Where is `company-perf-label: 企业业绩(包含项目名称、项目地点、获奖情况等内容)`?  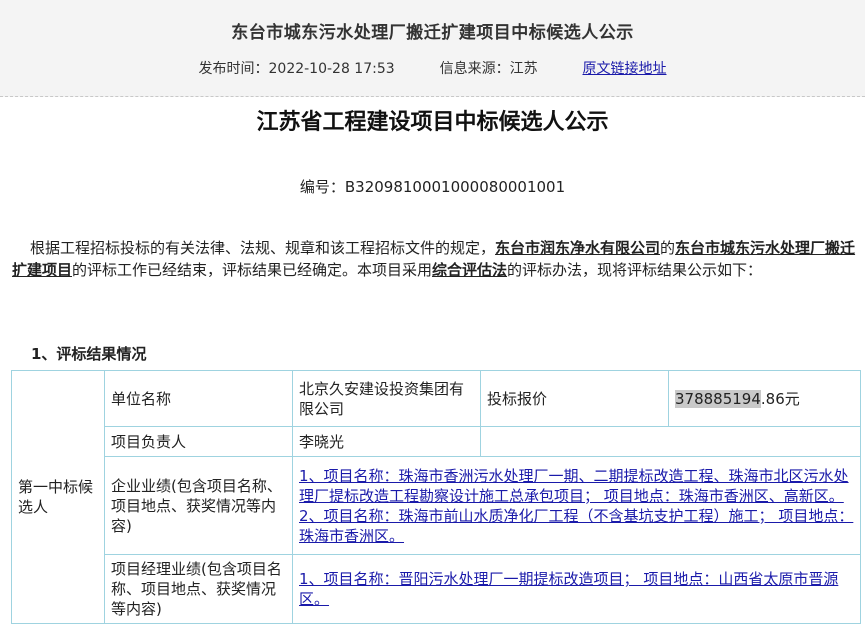 company-perf-label: 企业业绩(包含项目名称、项目地点、获奖情况等内容) is located at coordinates (198, 505).